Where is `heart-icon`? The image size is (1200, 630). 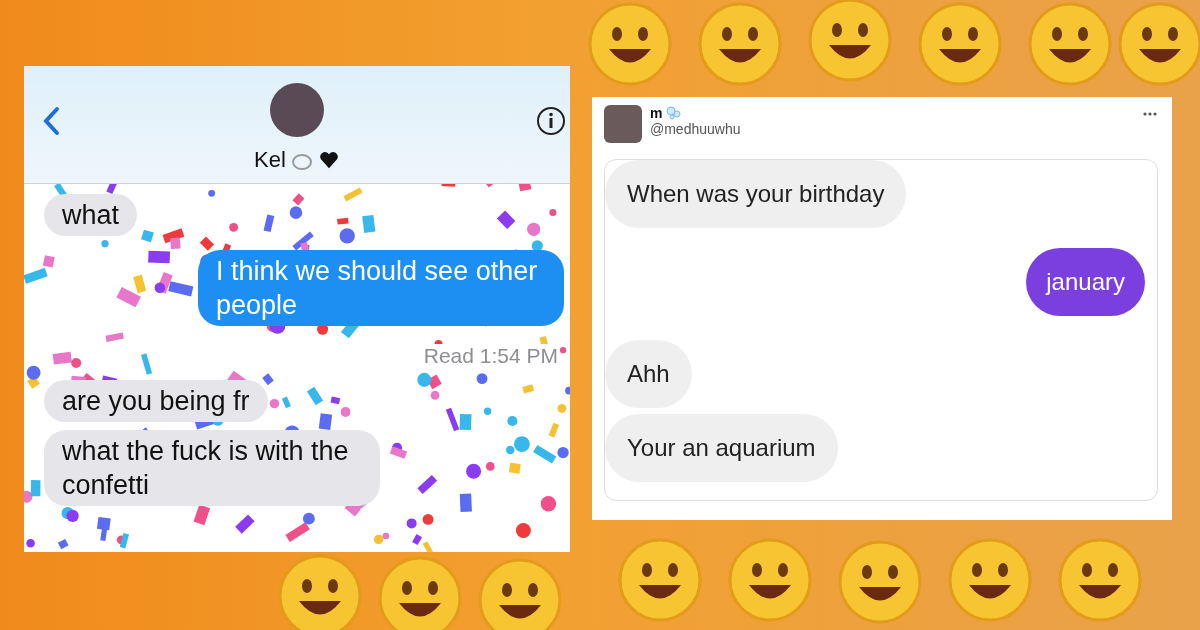 heart-icon is located at coordinates (328, 160).